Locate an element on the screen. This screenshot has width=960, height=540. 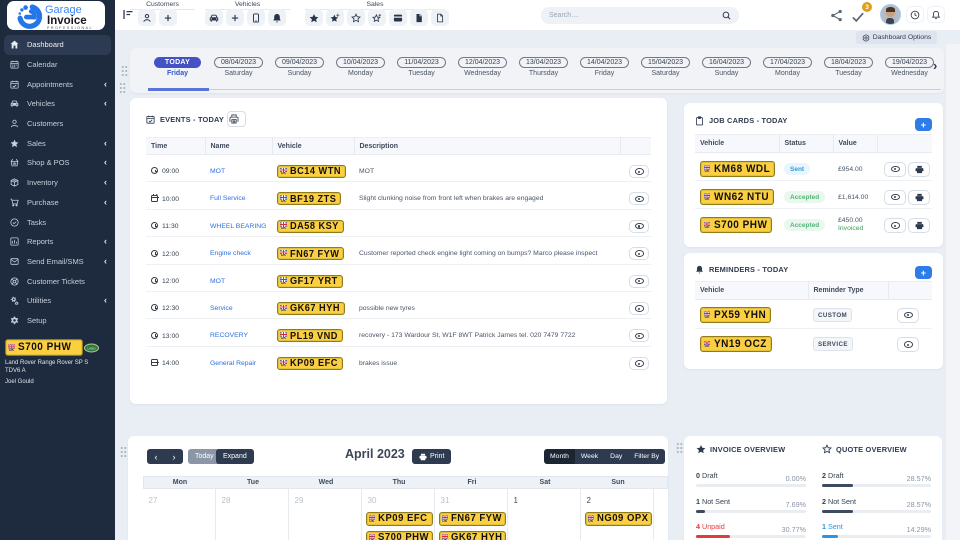
svg-text: LAND is located at coordinates (91, 349).